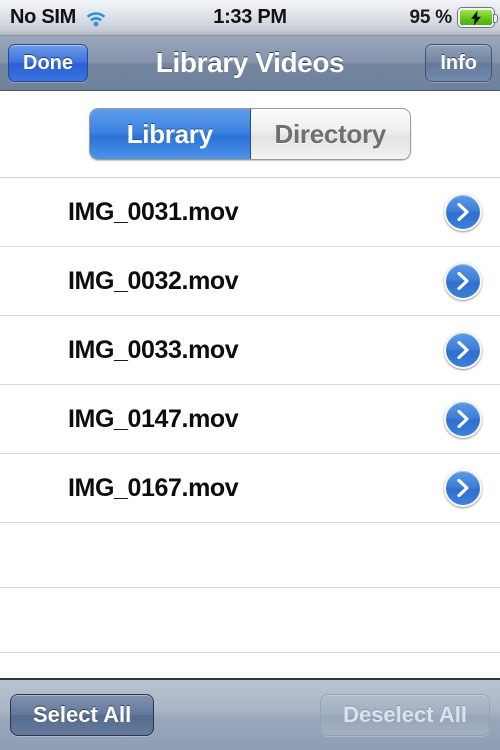 The height and width of the screenshot is (750, 500). I want to click on battery-percent-label: 95 %, so click(430, 17).